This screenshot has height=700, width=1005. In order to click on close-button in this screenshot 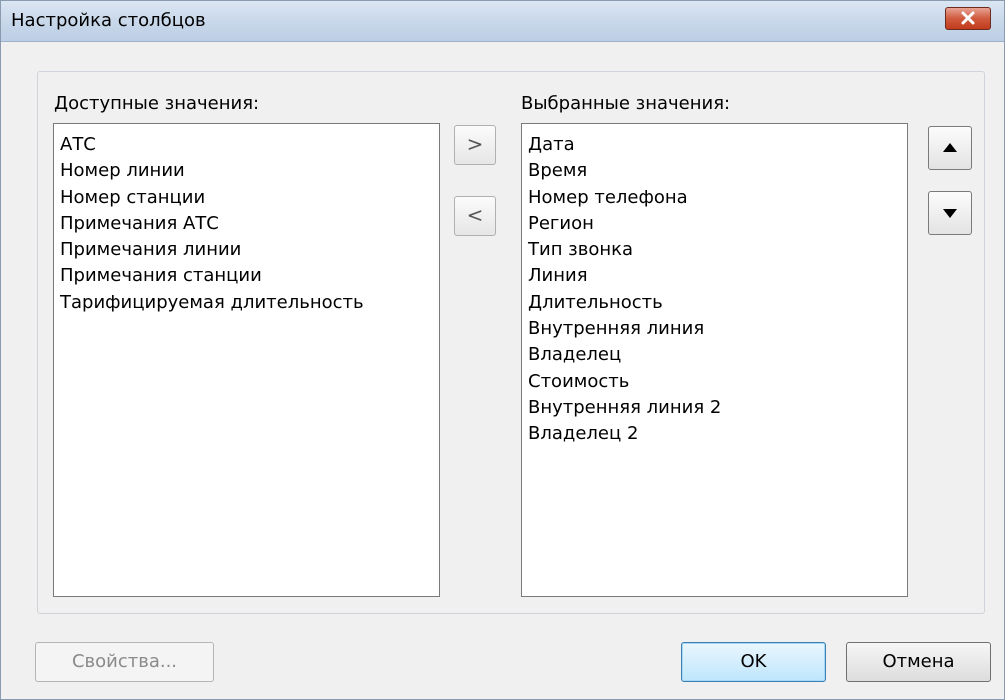, I will do `click(968, 18)`.